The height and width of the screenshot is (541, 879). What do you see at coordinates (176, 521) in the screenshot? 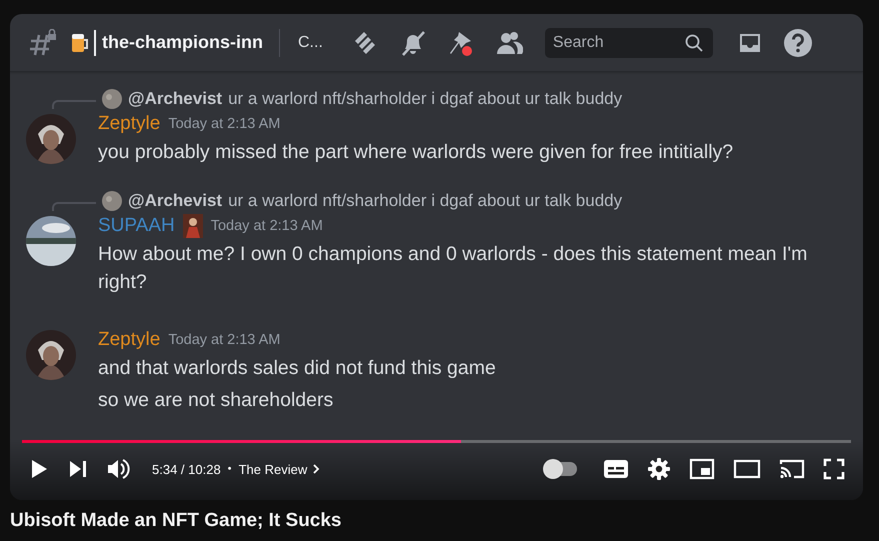
I see `video-title: Ubisoft Made an NFT Game; It Sucks` at bounding box center [176, 521].